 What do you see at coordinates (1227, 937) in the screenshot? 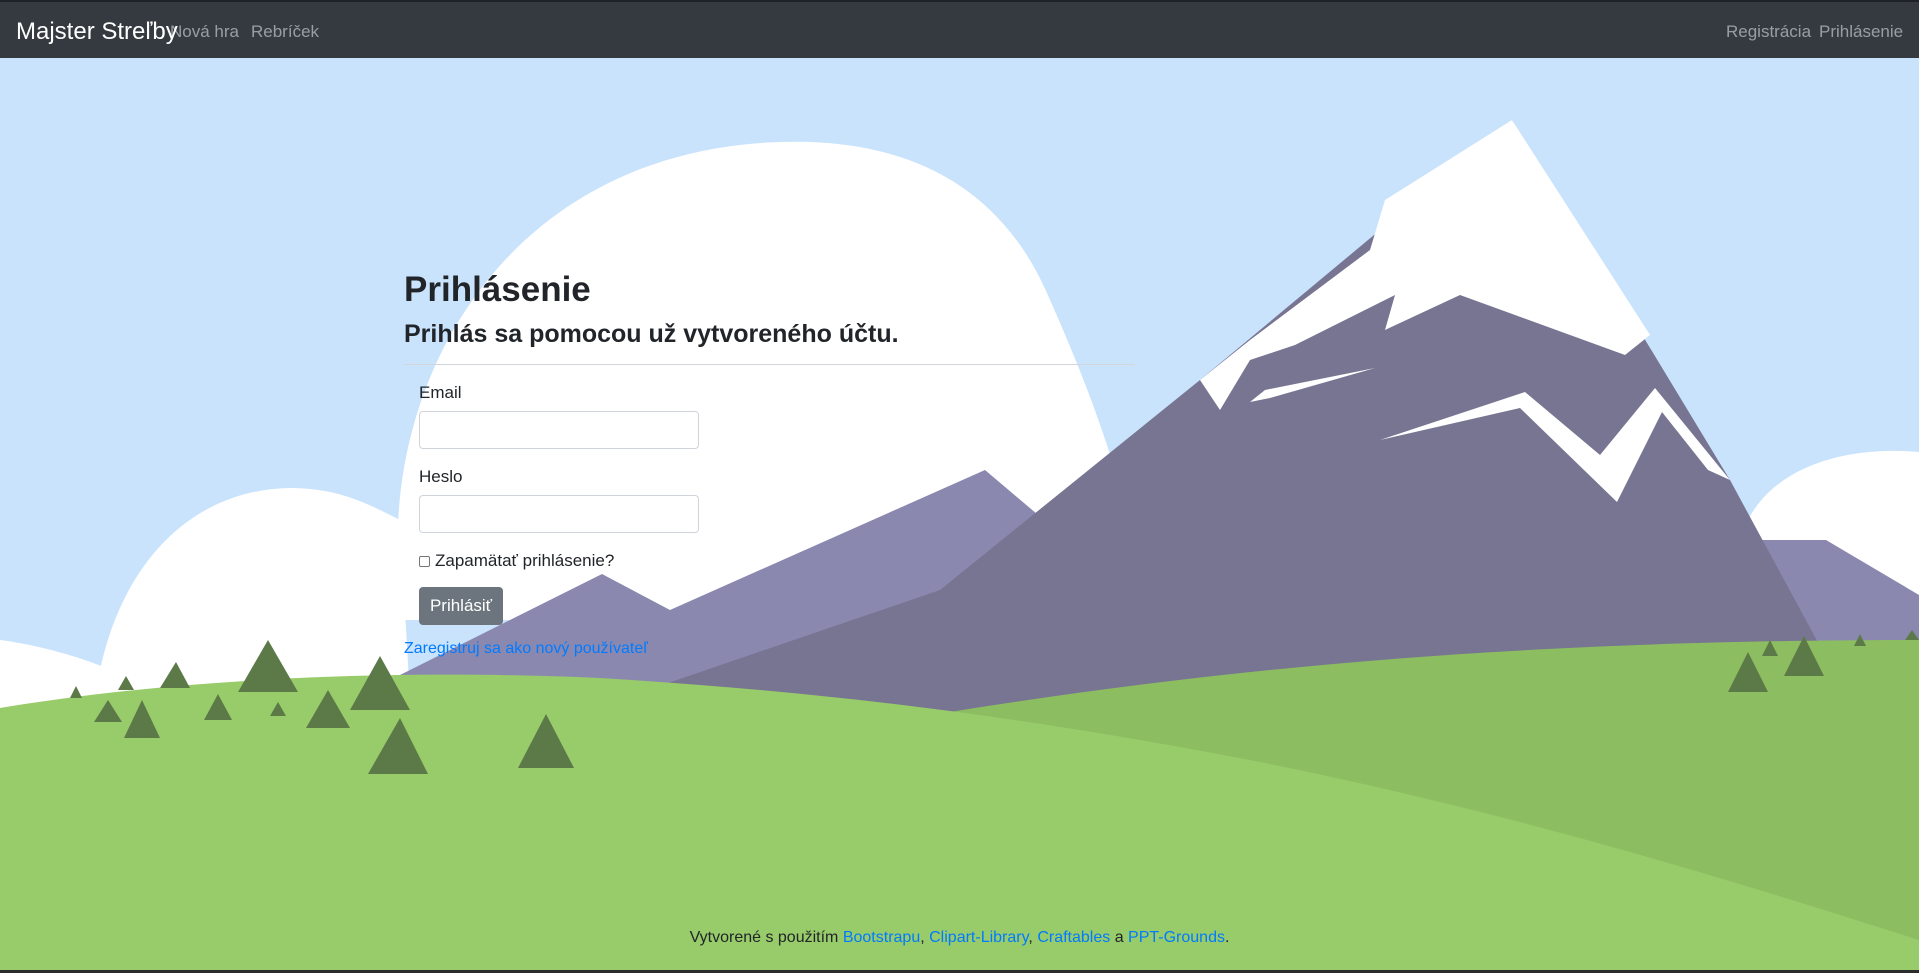
I see `footer-suffix: .` at bounding box center [1227, 937].